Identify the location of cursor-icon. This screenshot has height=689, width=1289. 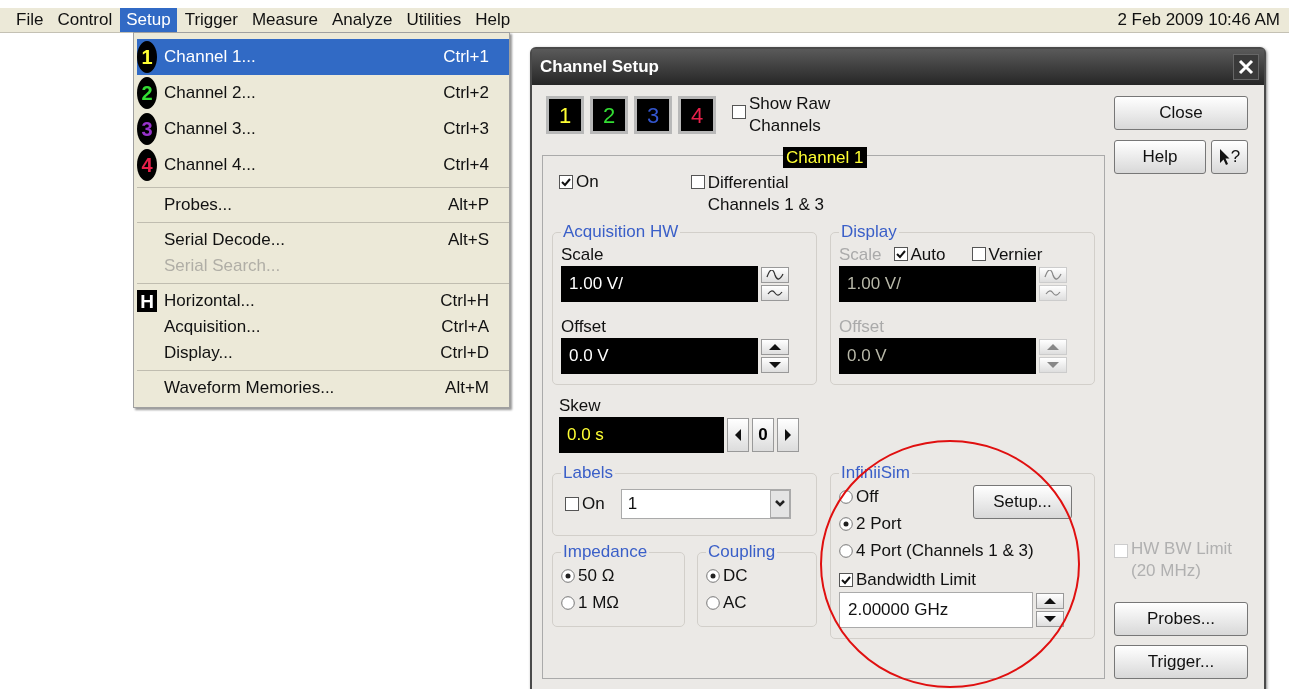
(1224, 157).